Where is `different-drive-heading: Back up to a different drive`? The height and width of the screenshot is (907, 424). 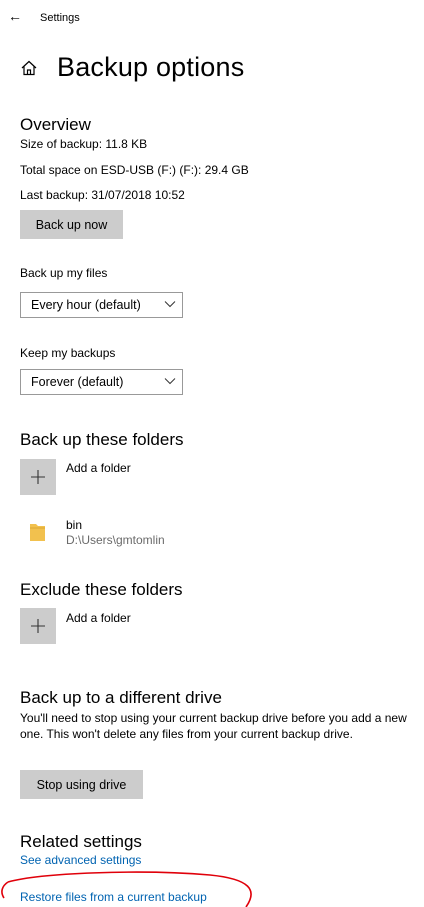
different-drive-heading: Back up to a different drive is located at coordinates (121, 697).